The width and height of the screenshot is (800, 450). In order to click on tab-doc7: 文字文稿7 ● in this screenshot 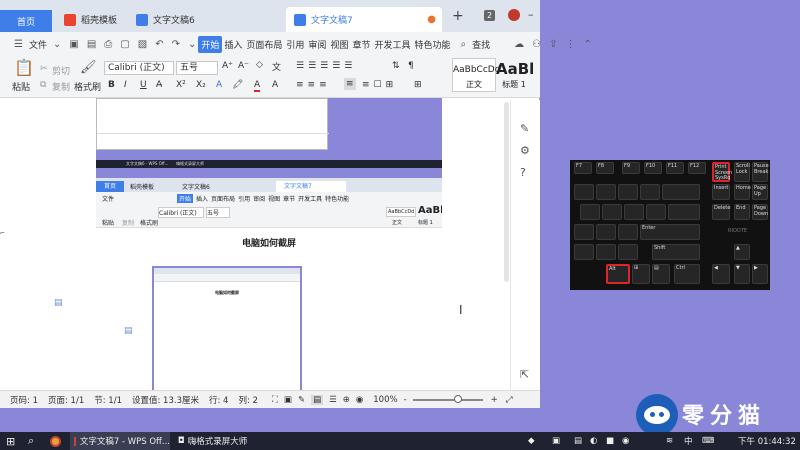, I will do `click(364, 19)`.